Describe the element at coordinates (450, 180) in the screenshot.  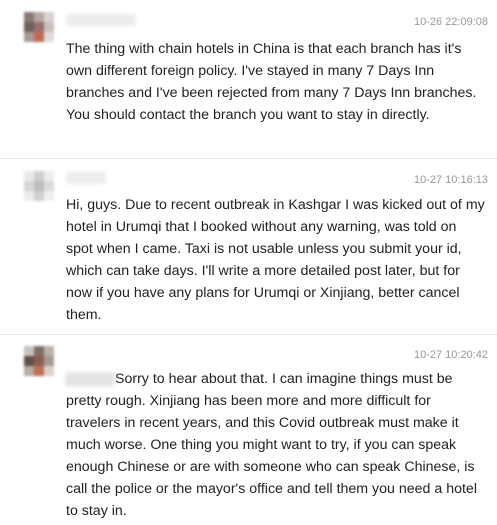
I see `comment-timestamp: 10-27 10:16:13` at that location.